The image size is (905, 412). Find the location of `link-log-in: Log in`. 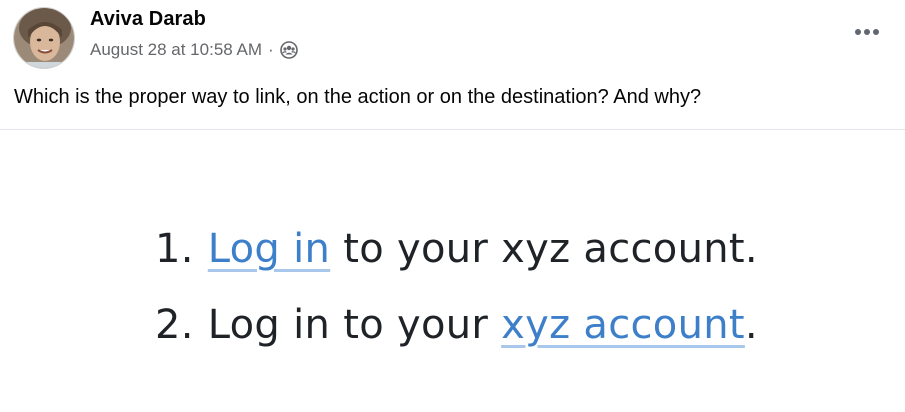

link-log-in: Log in is located at coordinates (269, 249).